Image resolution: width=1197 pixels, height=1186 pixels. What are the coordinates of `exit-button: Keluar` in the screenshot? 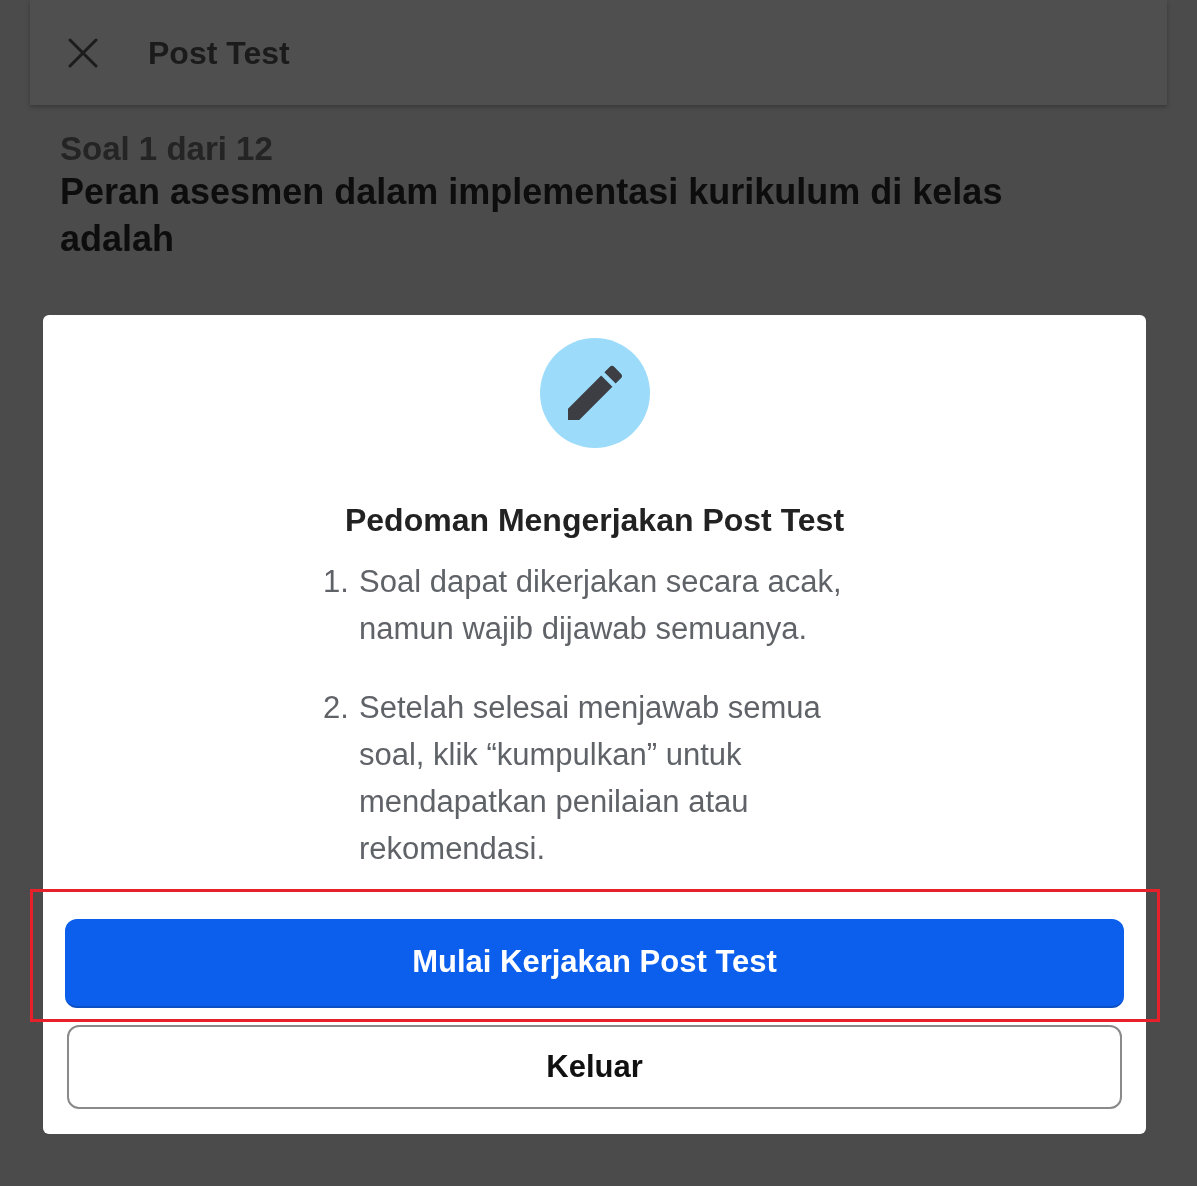 It's located at (594, 1067).